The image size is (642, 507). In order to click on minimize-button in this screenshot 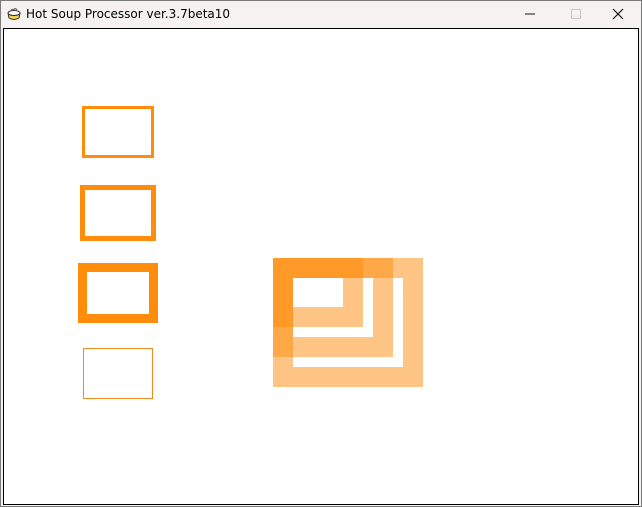, I will do `click(530, 14)`.